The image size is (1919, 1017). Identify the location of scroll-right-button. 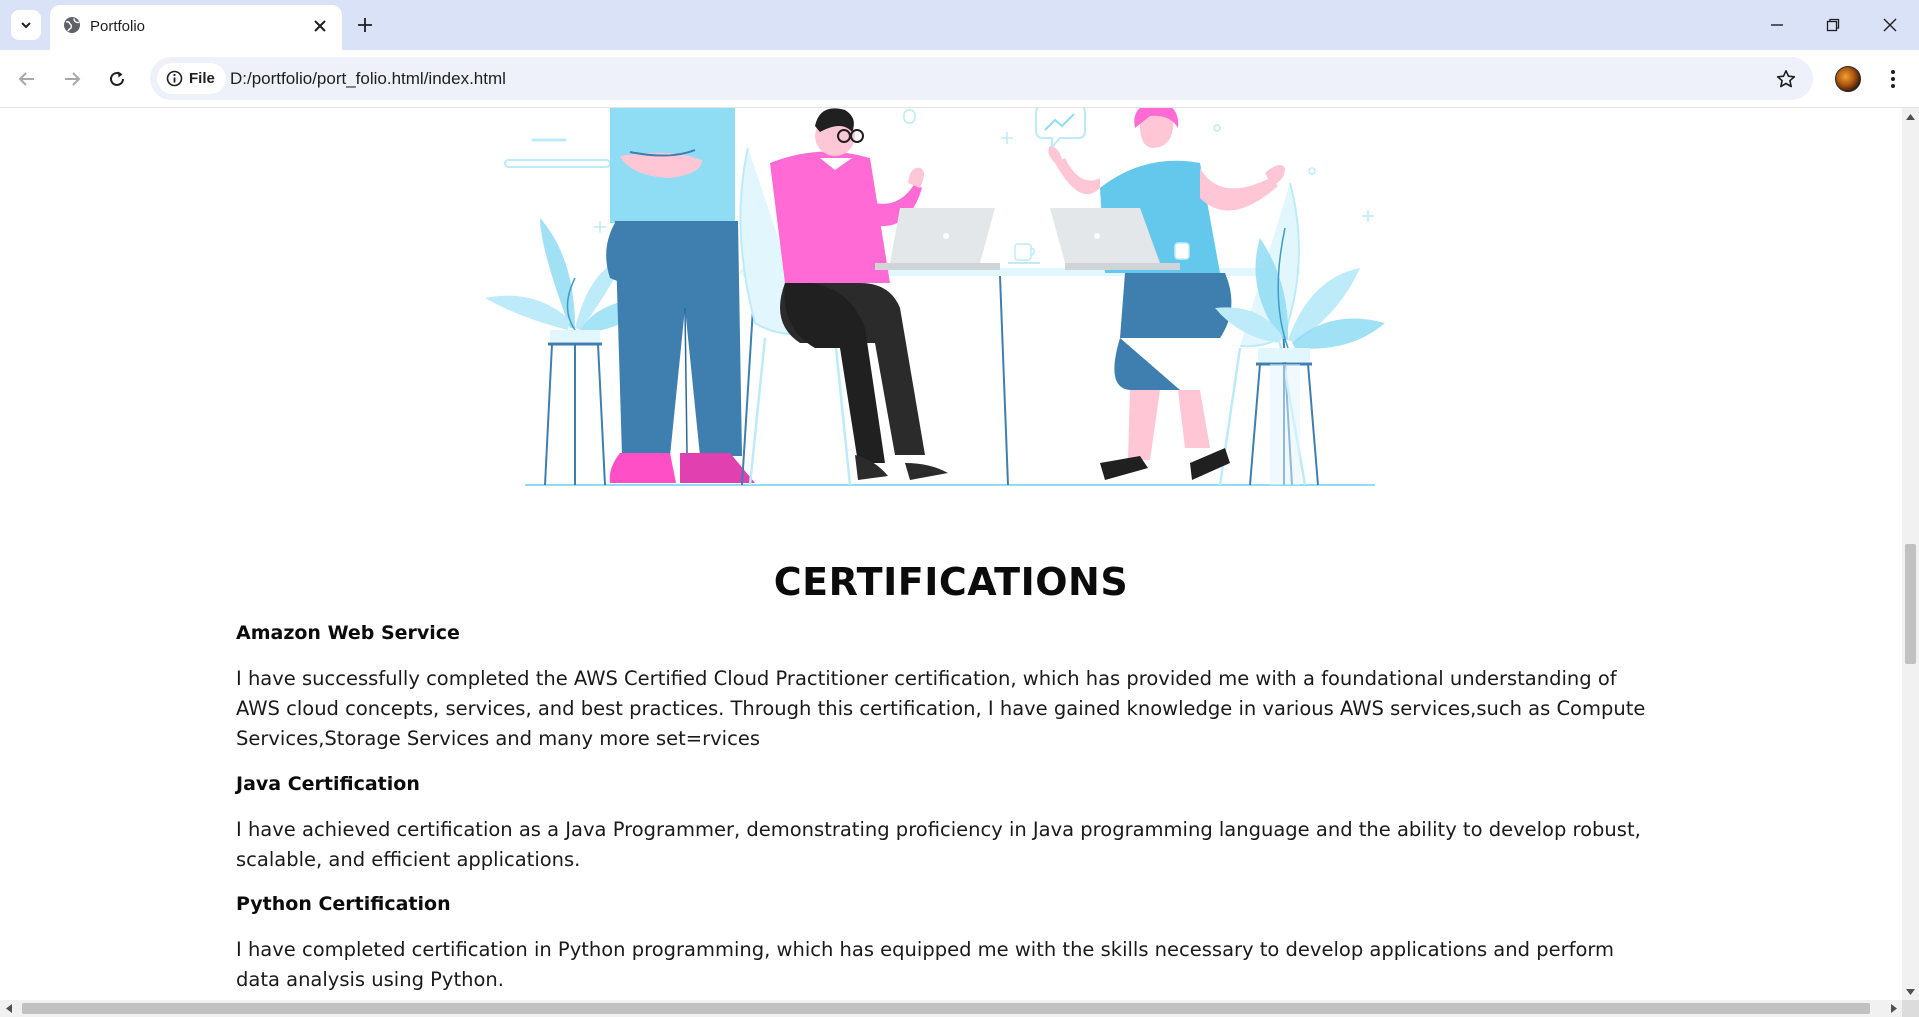
(1893, 1008).